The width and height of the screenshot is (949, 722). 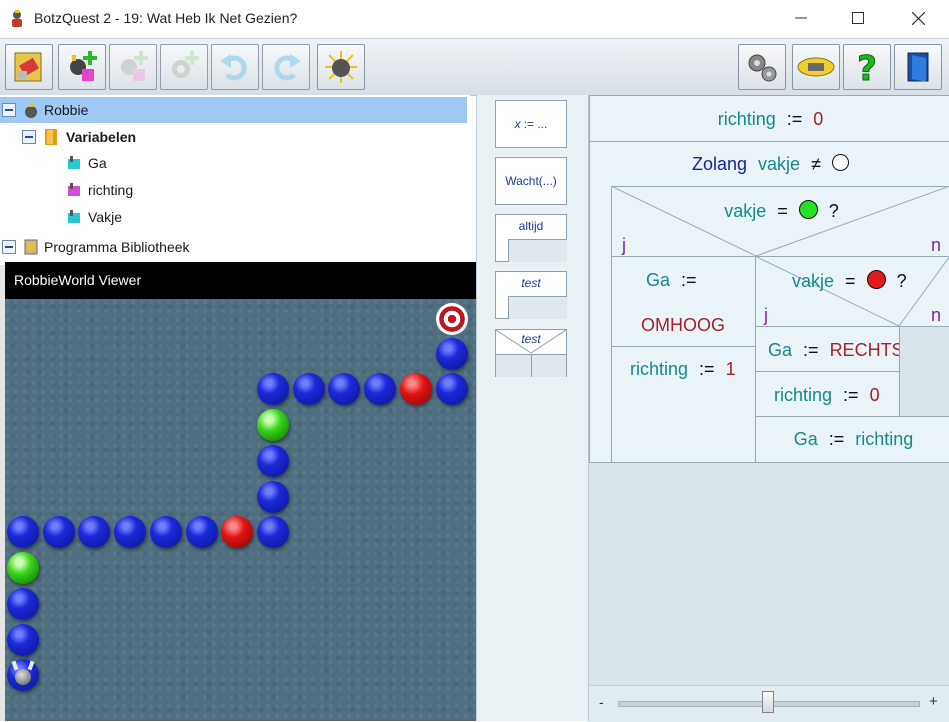 I want to click on assign-richting-0: richting := 0, so click(x=769, y=118).